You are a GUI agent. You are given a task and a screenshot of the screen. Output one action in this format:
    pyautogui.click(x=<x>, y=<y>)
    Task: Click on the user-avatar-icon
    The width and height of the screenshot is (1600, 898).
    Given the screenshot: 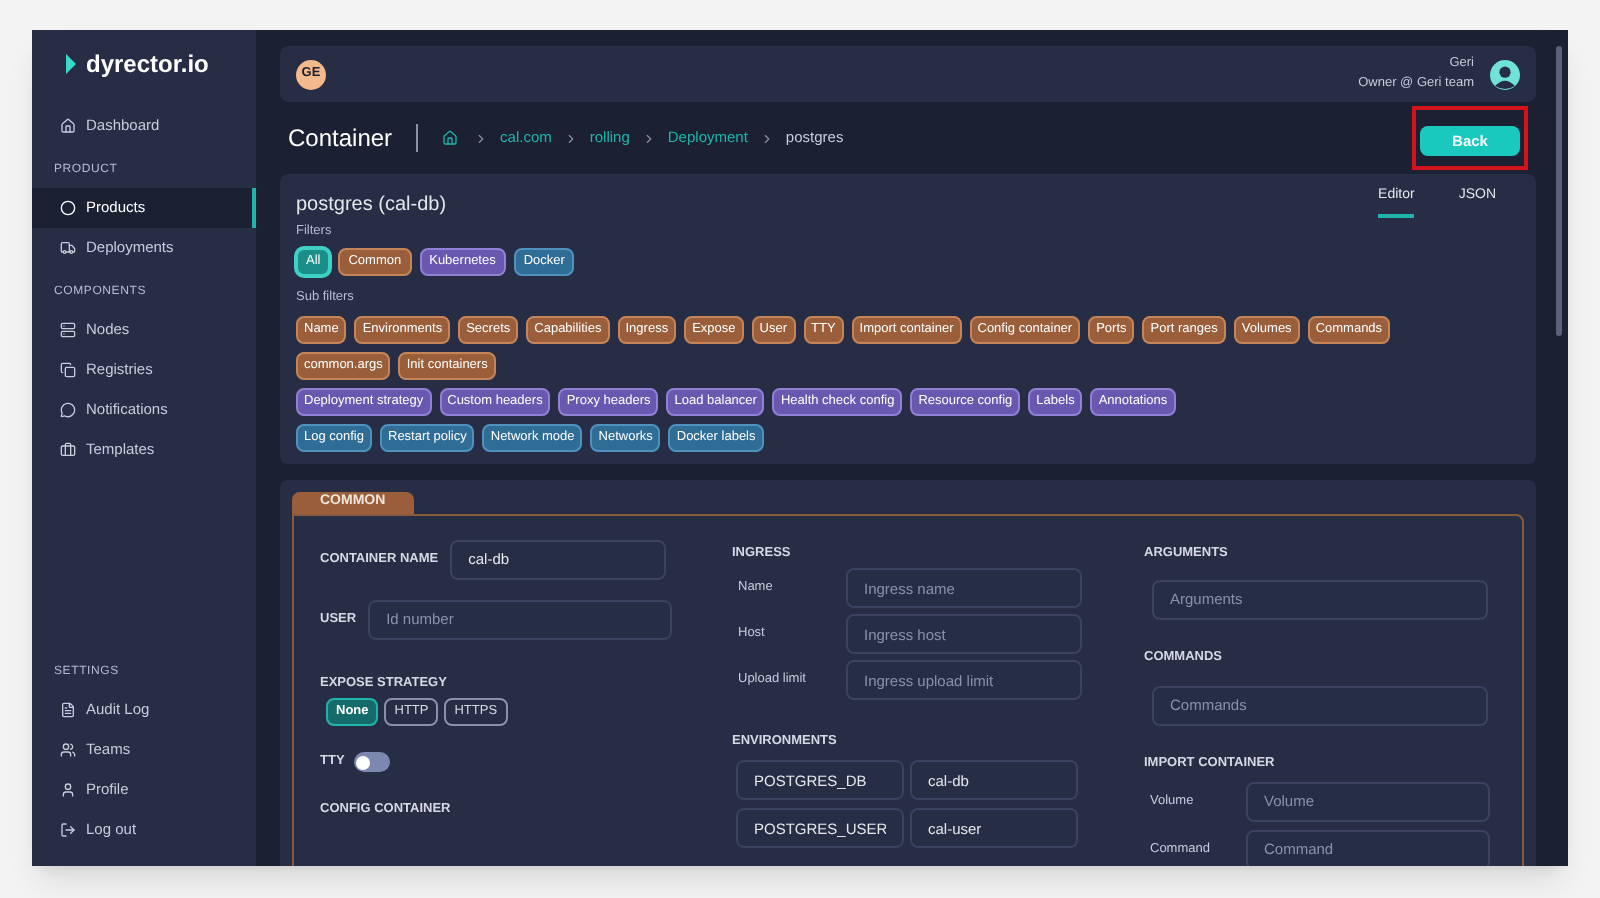 What is the action you would take?
    pyautogui.click(x=1505, y=74)
    